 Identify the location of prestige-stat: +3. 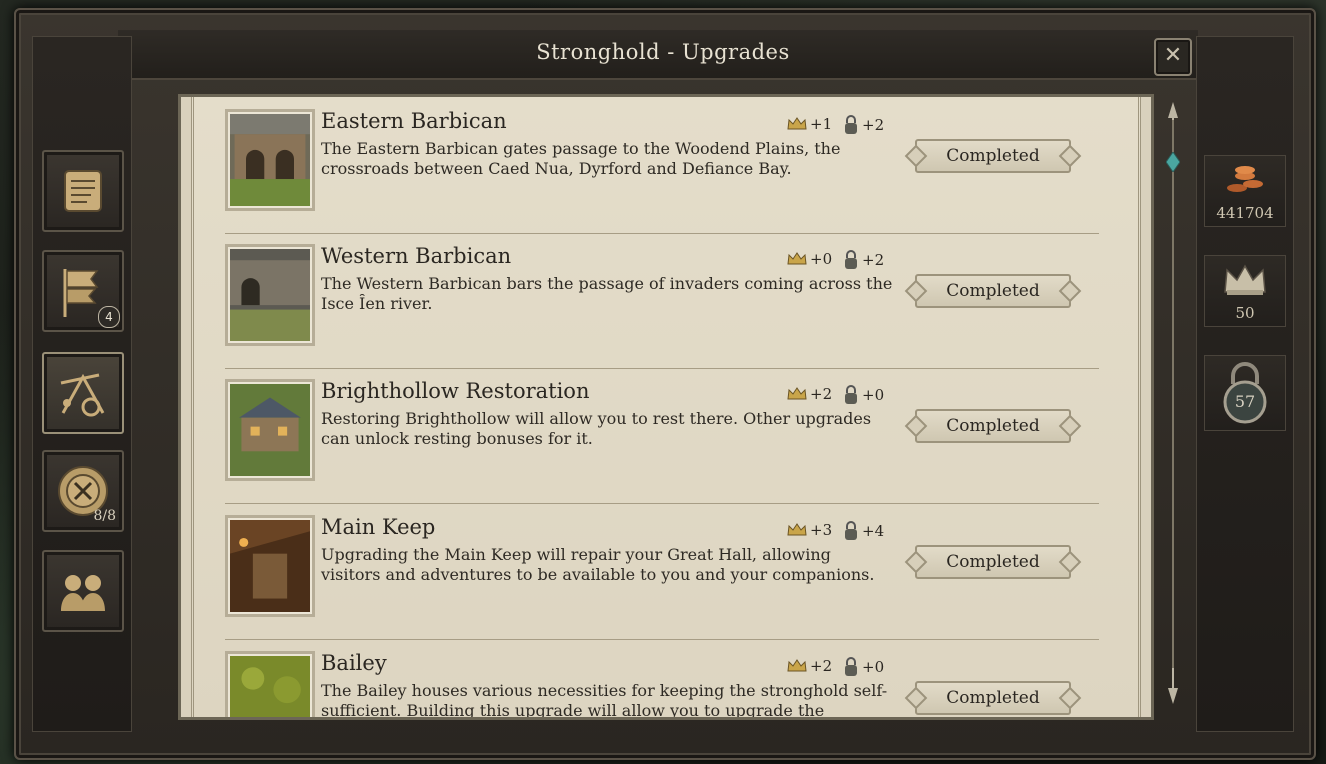
(809, 530).